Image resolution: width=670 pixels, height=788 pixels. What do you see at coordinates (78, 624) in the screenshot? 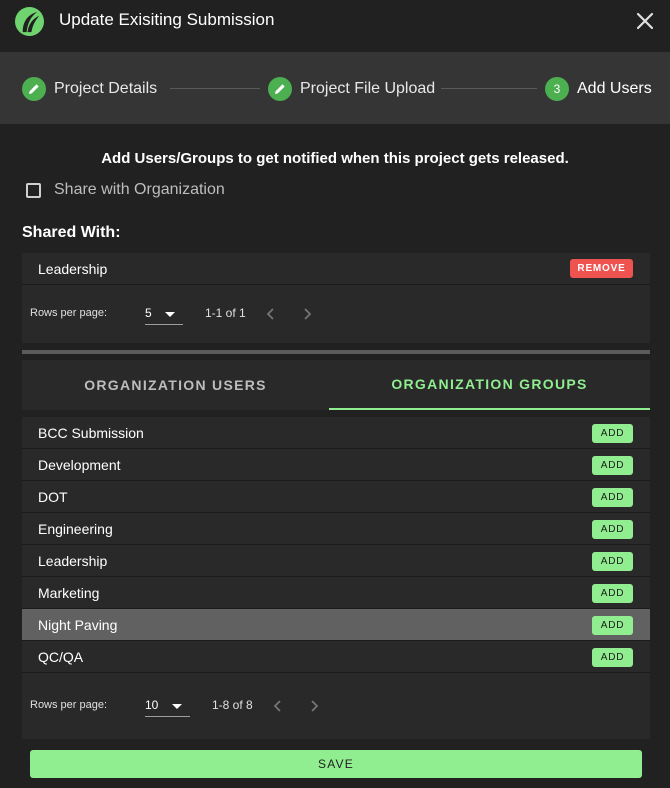
I see `group-name: Night Paving` at bounding box center [78, 624].